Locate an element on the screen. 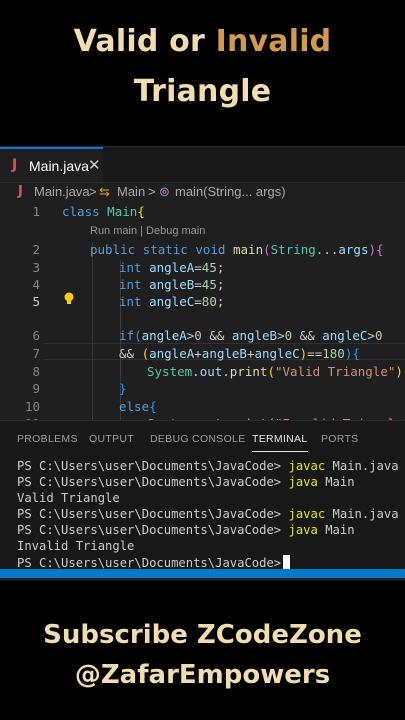 The height and width of the screenshot is (720, 405). tab-label: Main.java is located at coordinates (59, 166).